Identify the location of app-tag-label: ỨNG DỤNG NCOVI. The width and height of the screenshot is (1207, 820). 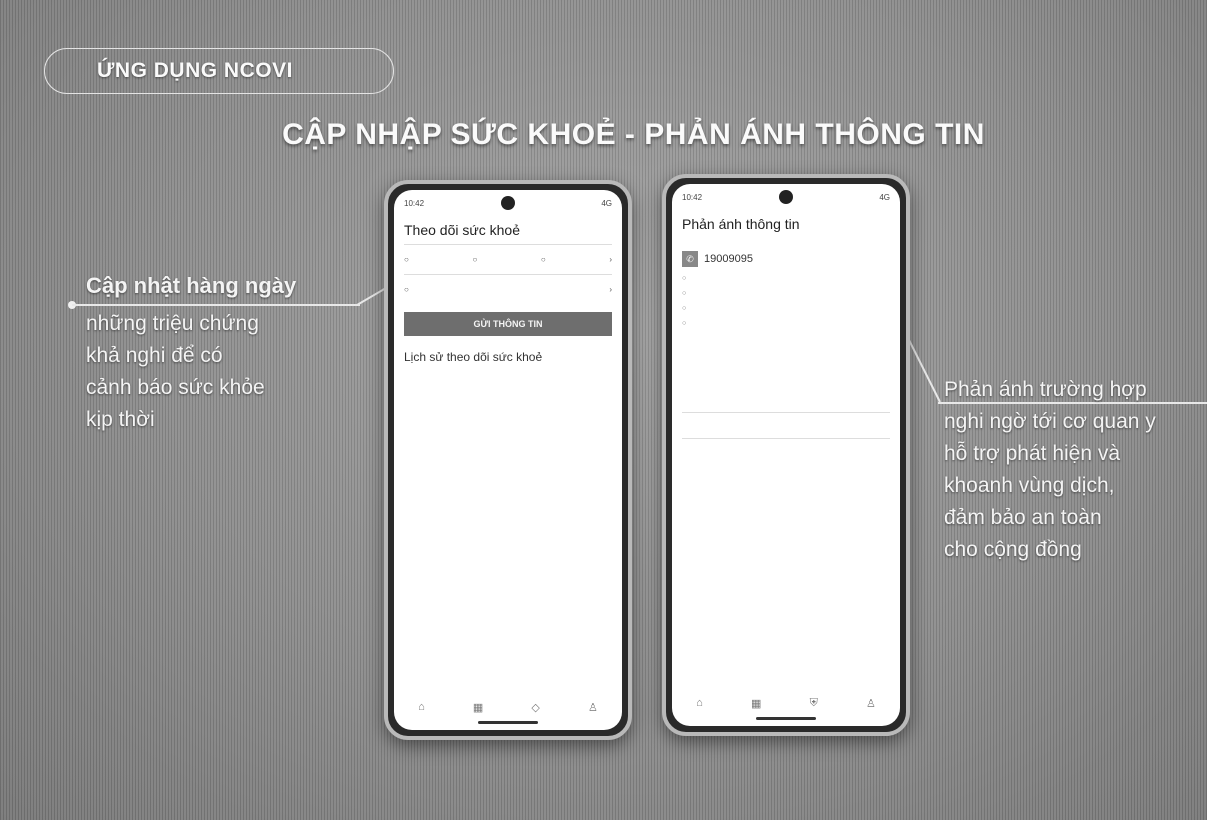
(195, 70).